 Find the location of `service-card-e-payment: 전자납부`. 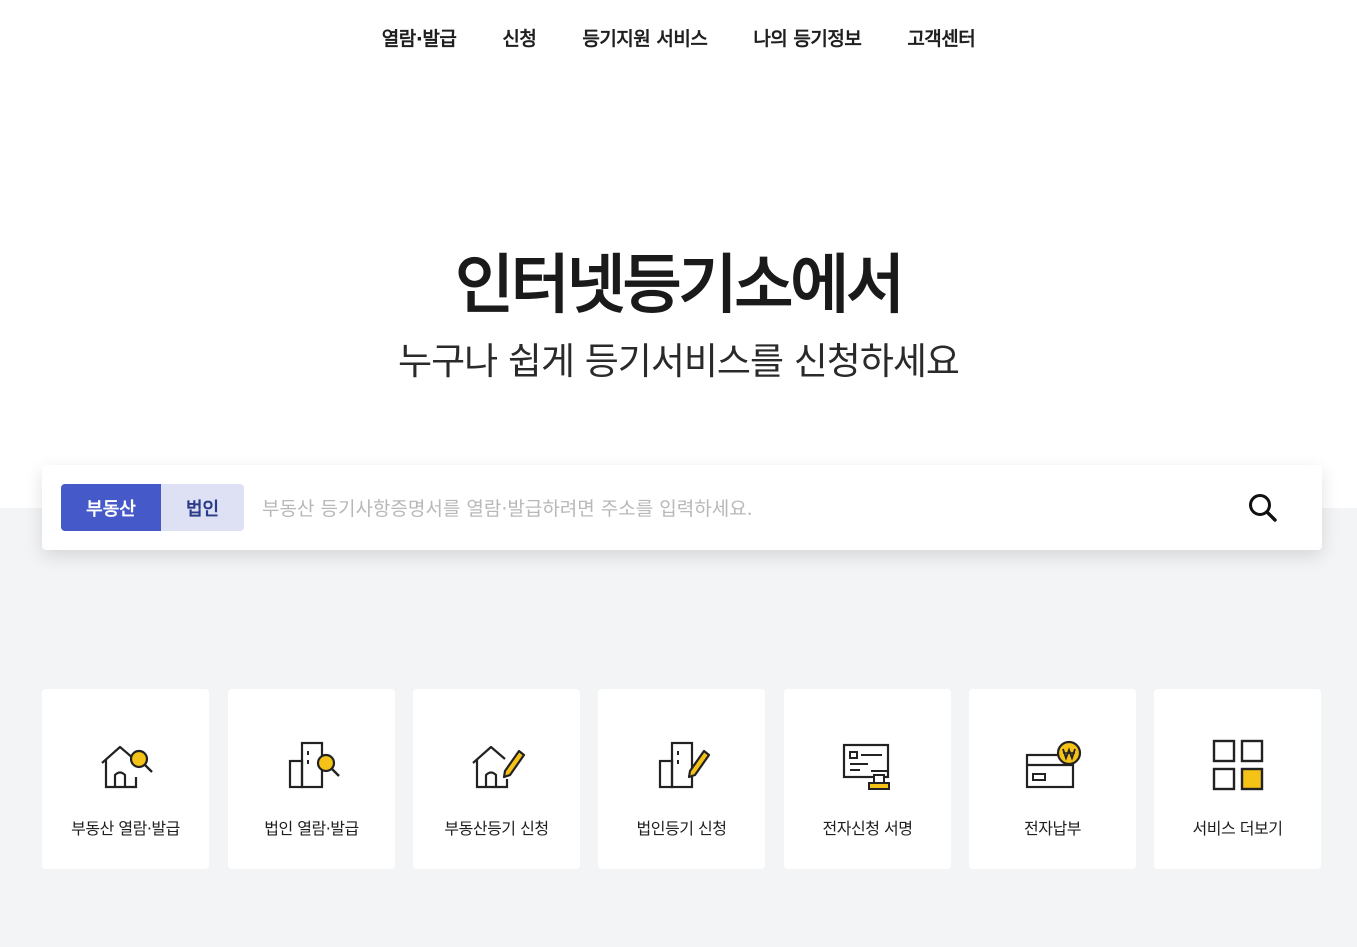

service-card-e-payment: 전자납부 is located at coordinates (1052, 779).